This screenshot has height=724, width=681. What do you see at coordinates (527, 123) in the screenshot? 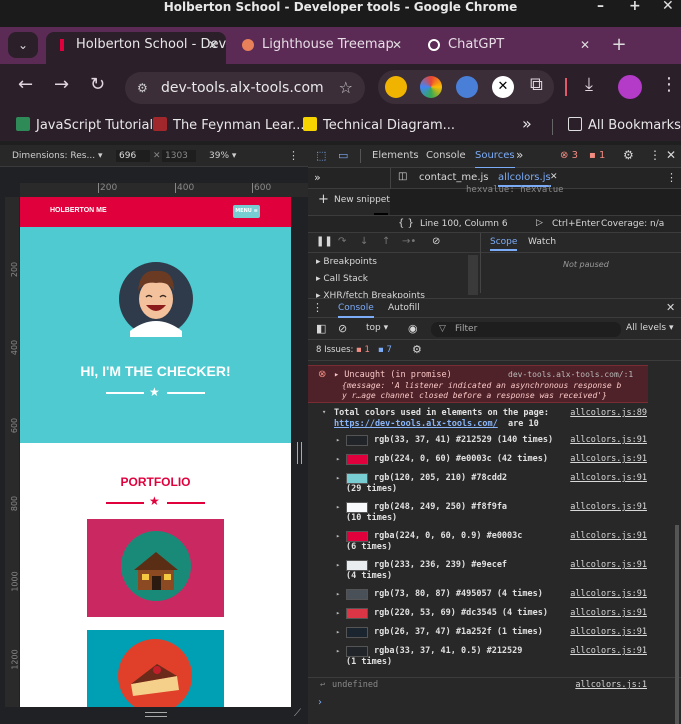
I see `more-bookmarks-icon: »` at bounding box center [527, 123].